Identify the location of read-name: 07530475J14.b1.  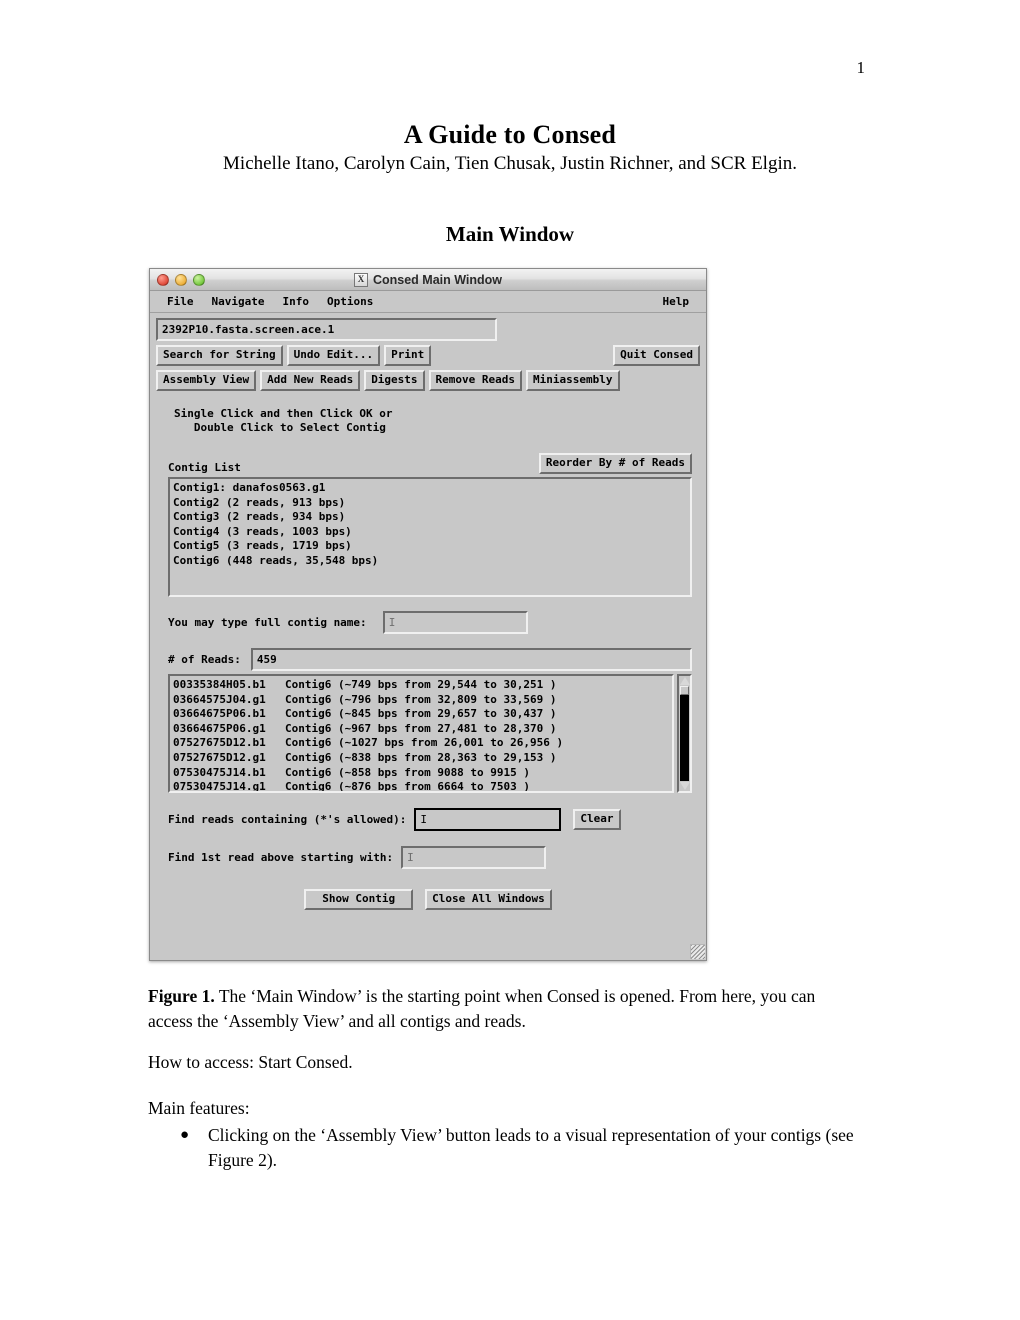
(219, 772).